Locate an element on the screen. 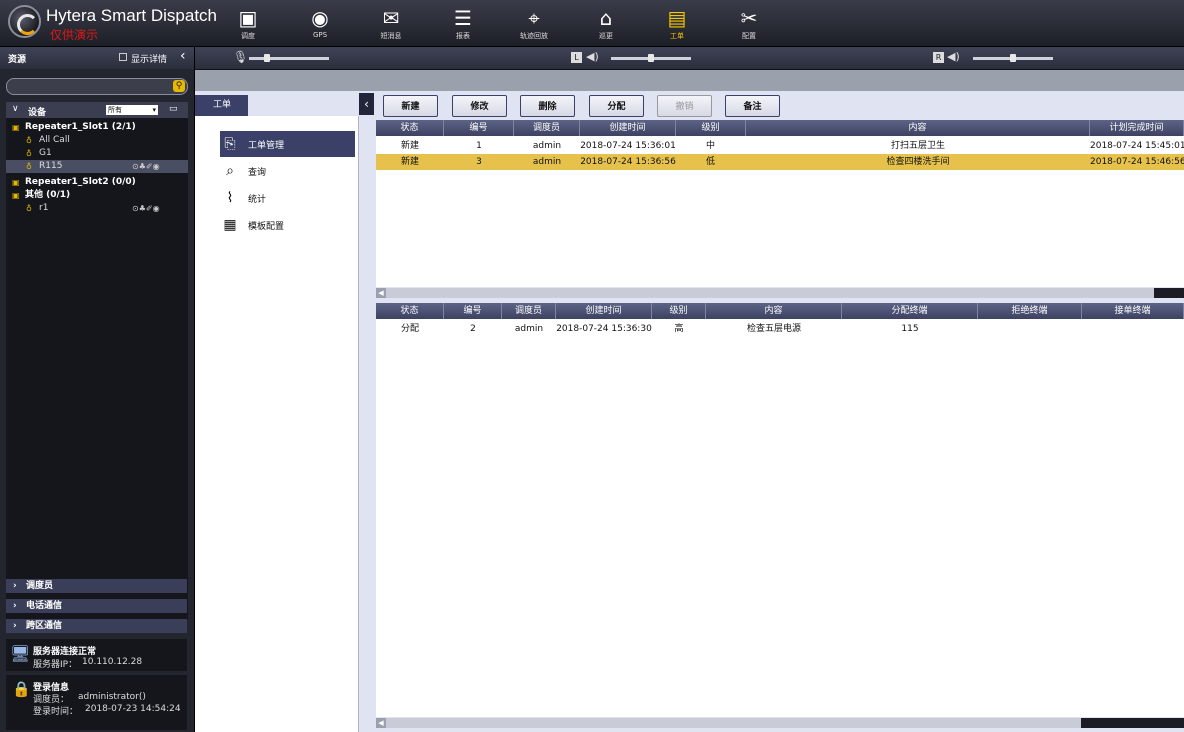  menu-item-0: ⎘ 工单管理 is located at coordinates (287, 144).